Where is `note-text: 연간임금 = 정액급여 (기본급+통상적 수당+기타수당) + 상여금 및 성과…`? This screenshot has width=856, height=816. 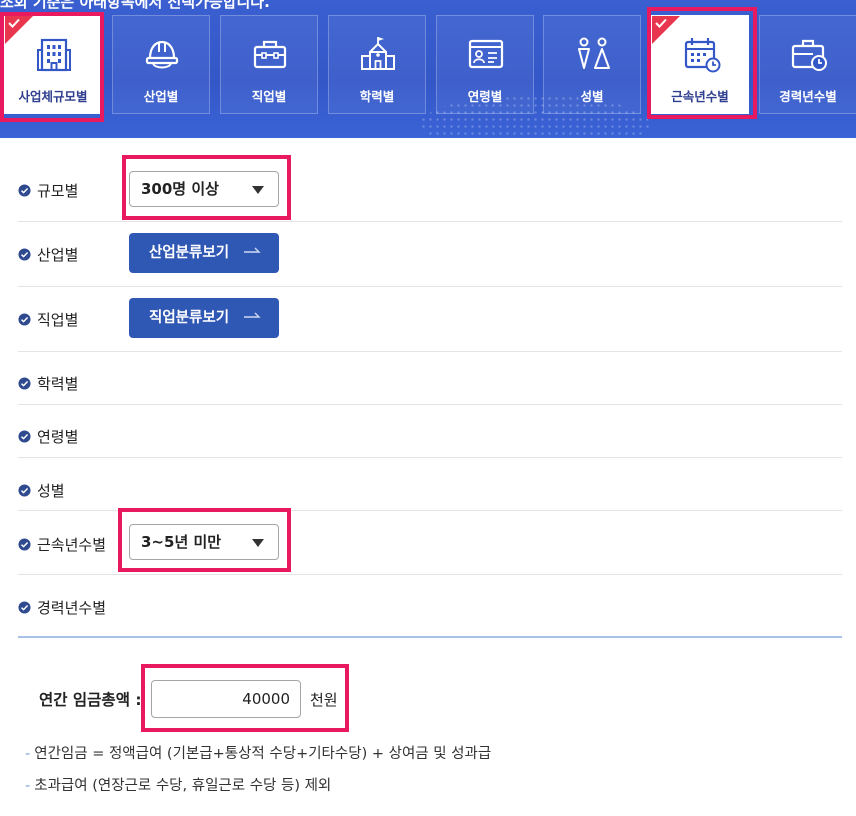 note-text: 연간임금 = 정액급여 (기본급+통상적 수당+기타수당) + 상여금 및 성과… is located at coordinates (263, 754).